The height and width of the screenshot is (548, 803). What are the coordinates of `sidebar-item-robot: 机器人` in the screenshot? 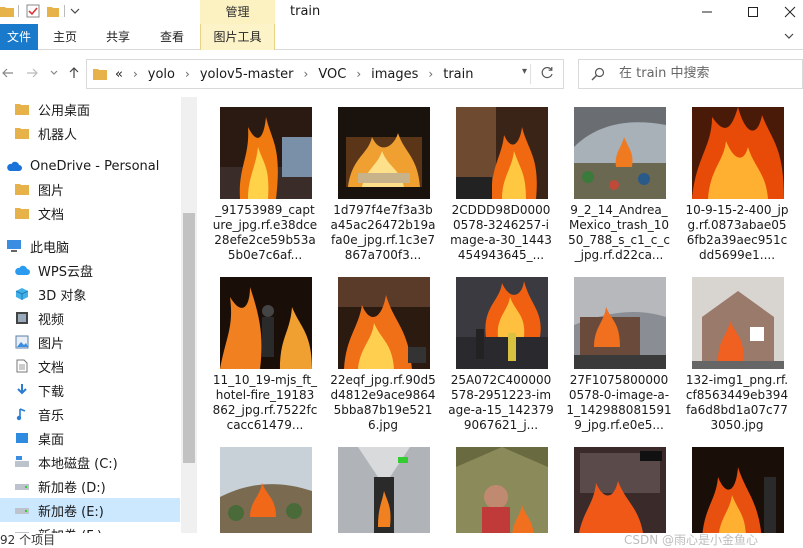 It's located at (90, 133).